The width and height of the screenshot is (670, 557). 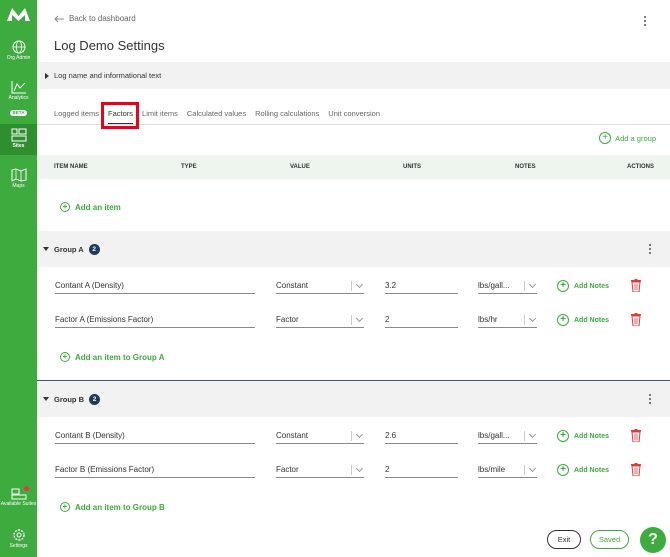 I want to click on group-a-more-menu-icon, so click(x=650, y=249).